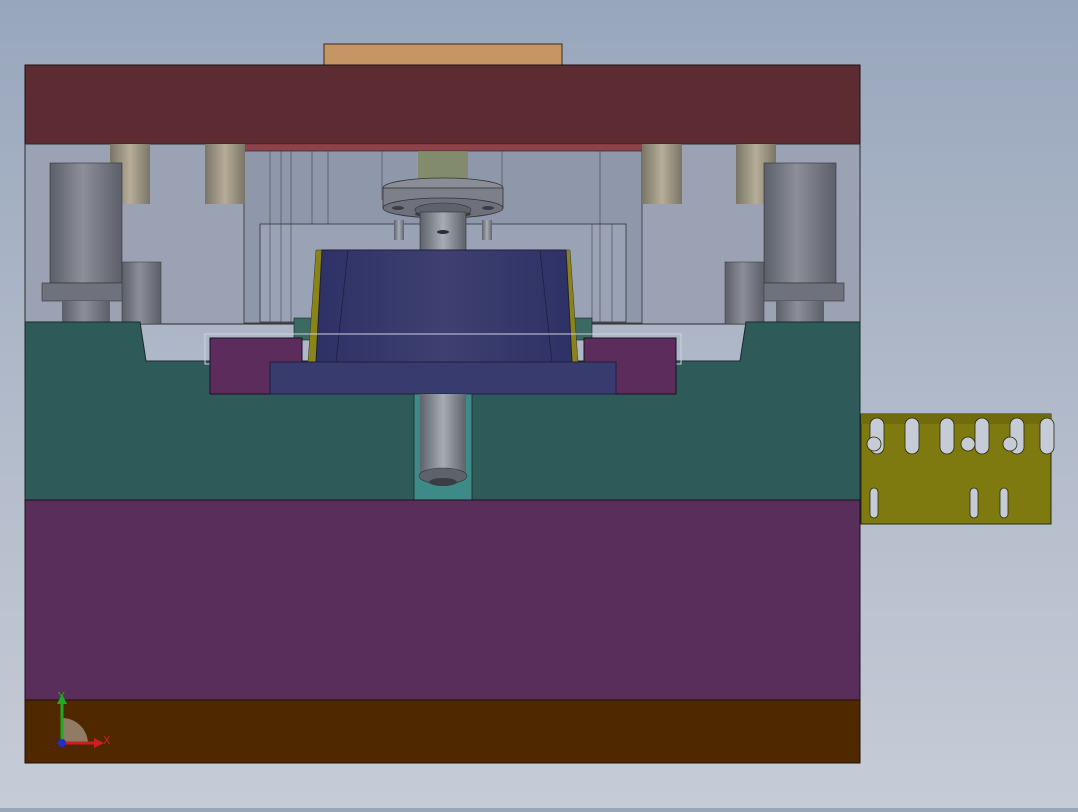  What do you see at coordinates (443, 436) in the screenshot?
I see `ejector-pin` at bounding box center [443, 436].